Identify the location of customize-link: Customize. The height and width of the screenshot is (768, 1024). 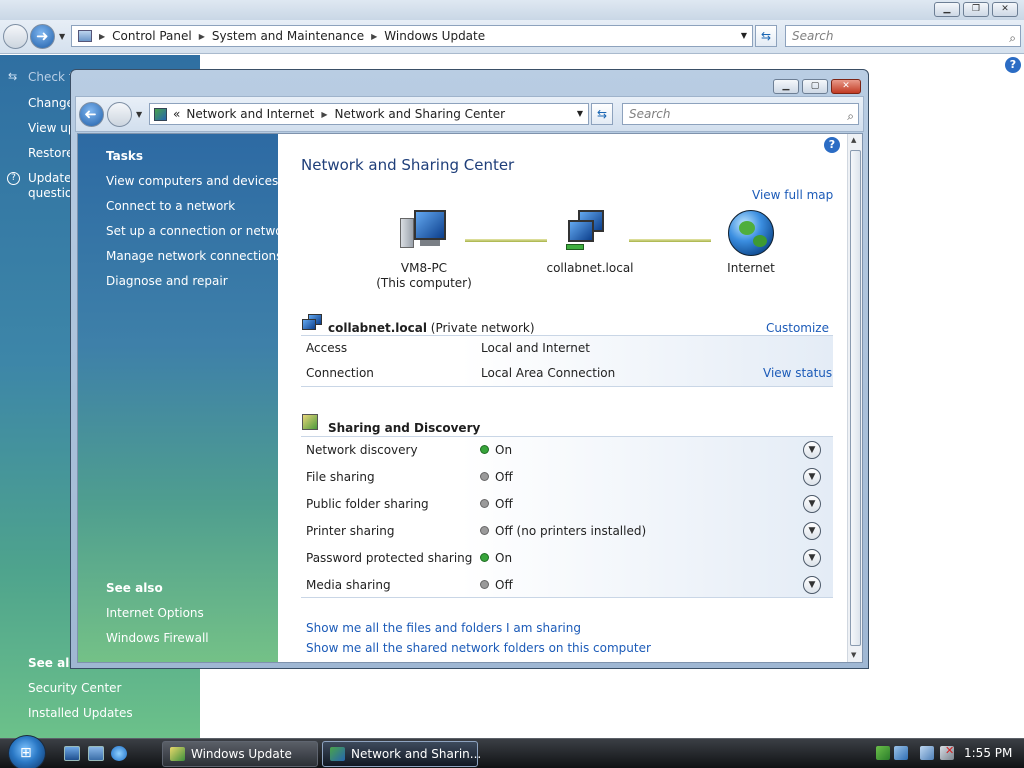
(797, 328).